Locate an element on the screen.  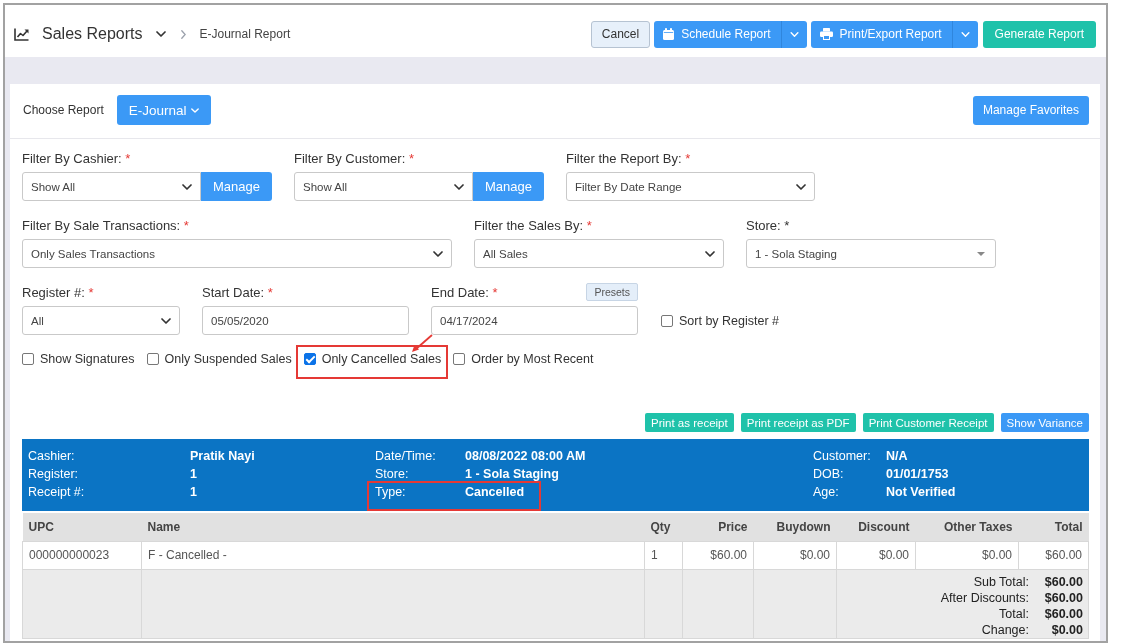
caret-down-icon is located at coordinates (981, 253).